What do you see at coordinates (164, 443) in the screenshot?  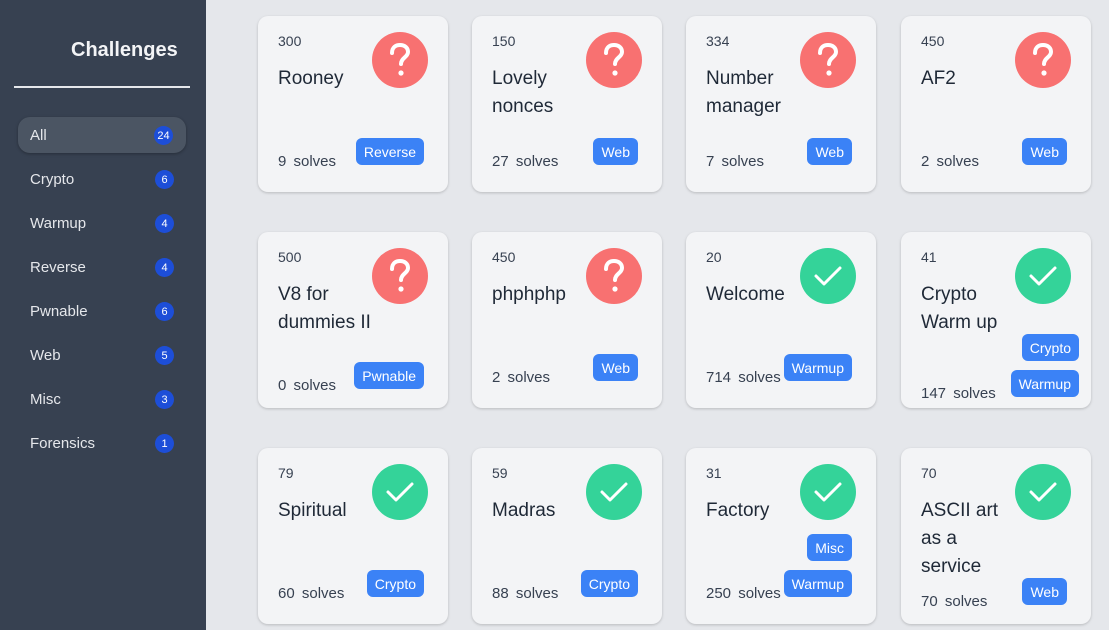 I see `category-count-badge: 1` at bounding box center [164, 443].